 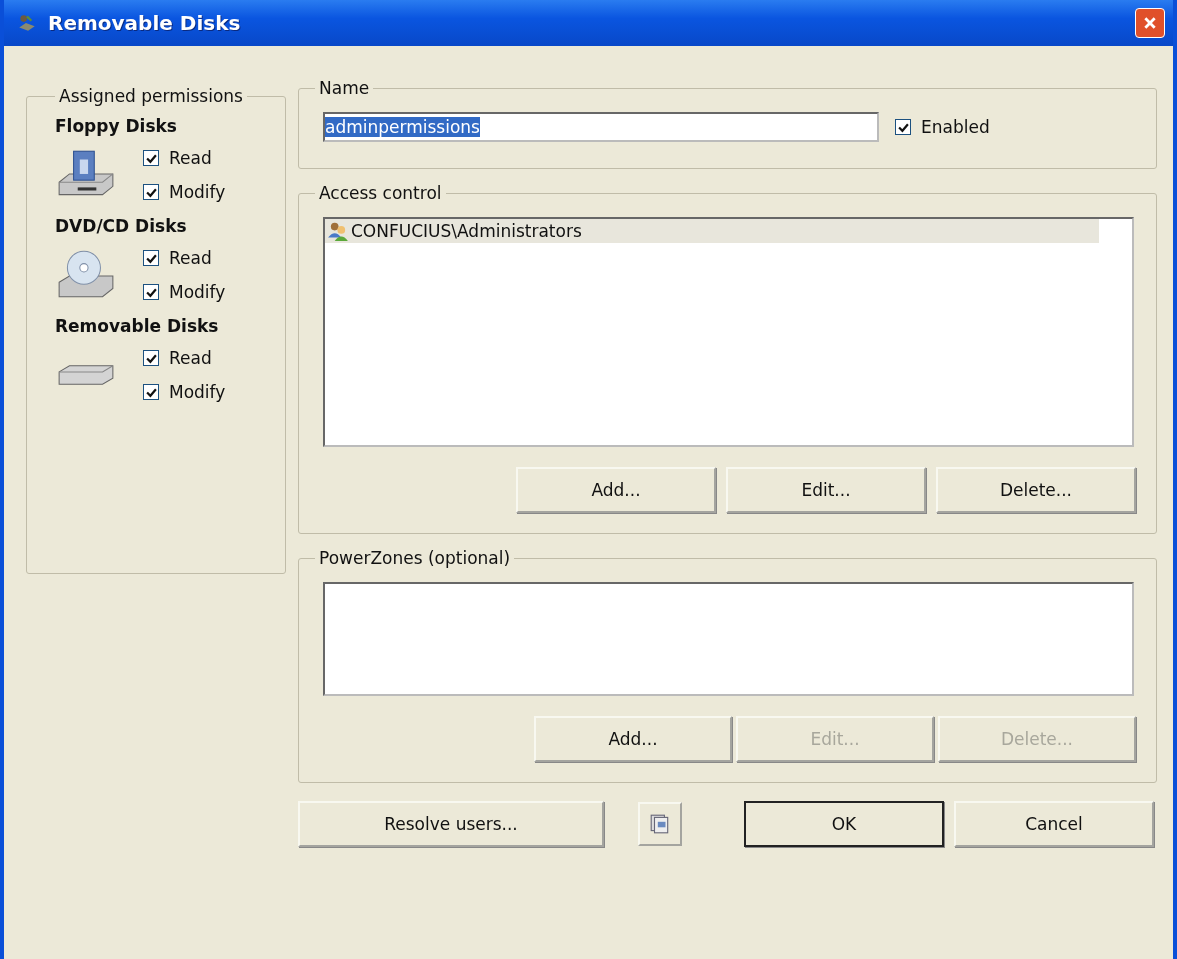 What do you see at coordinates (1054, 824) in the screenshot?
I see `cancel-button: Cancel` at bounding box center [1054, 824].